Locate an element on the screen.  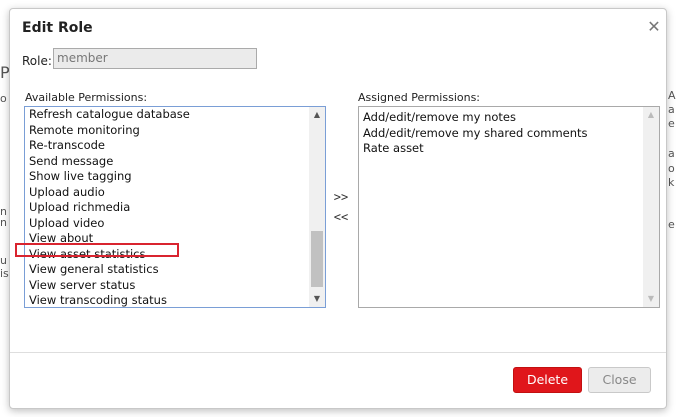
list-item: View server status is located at coordinates (167, 286).